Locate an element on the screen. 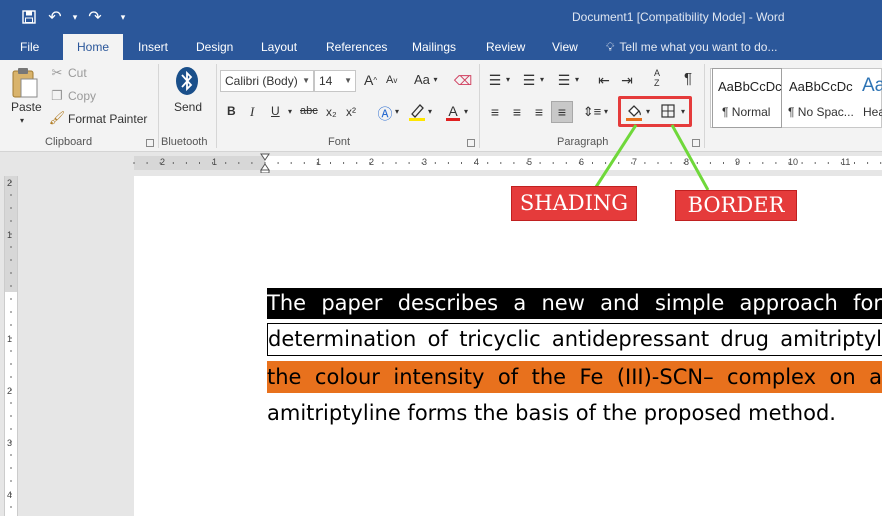 This screenshot has height=516, width=882. font-family-select: Calibri (Body) ▼ is located at coordinates (267, 81).